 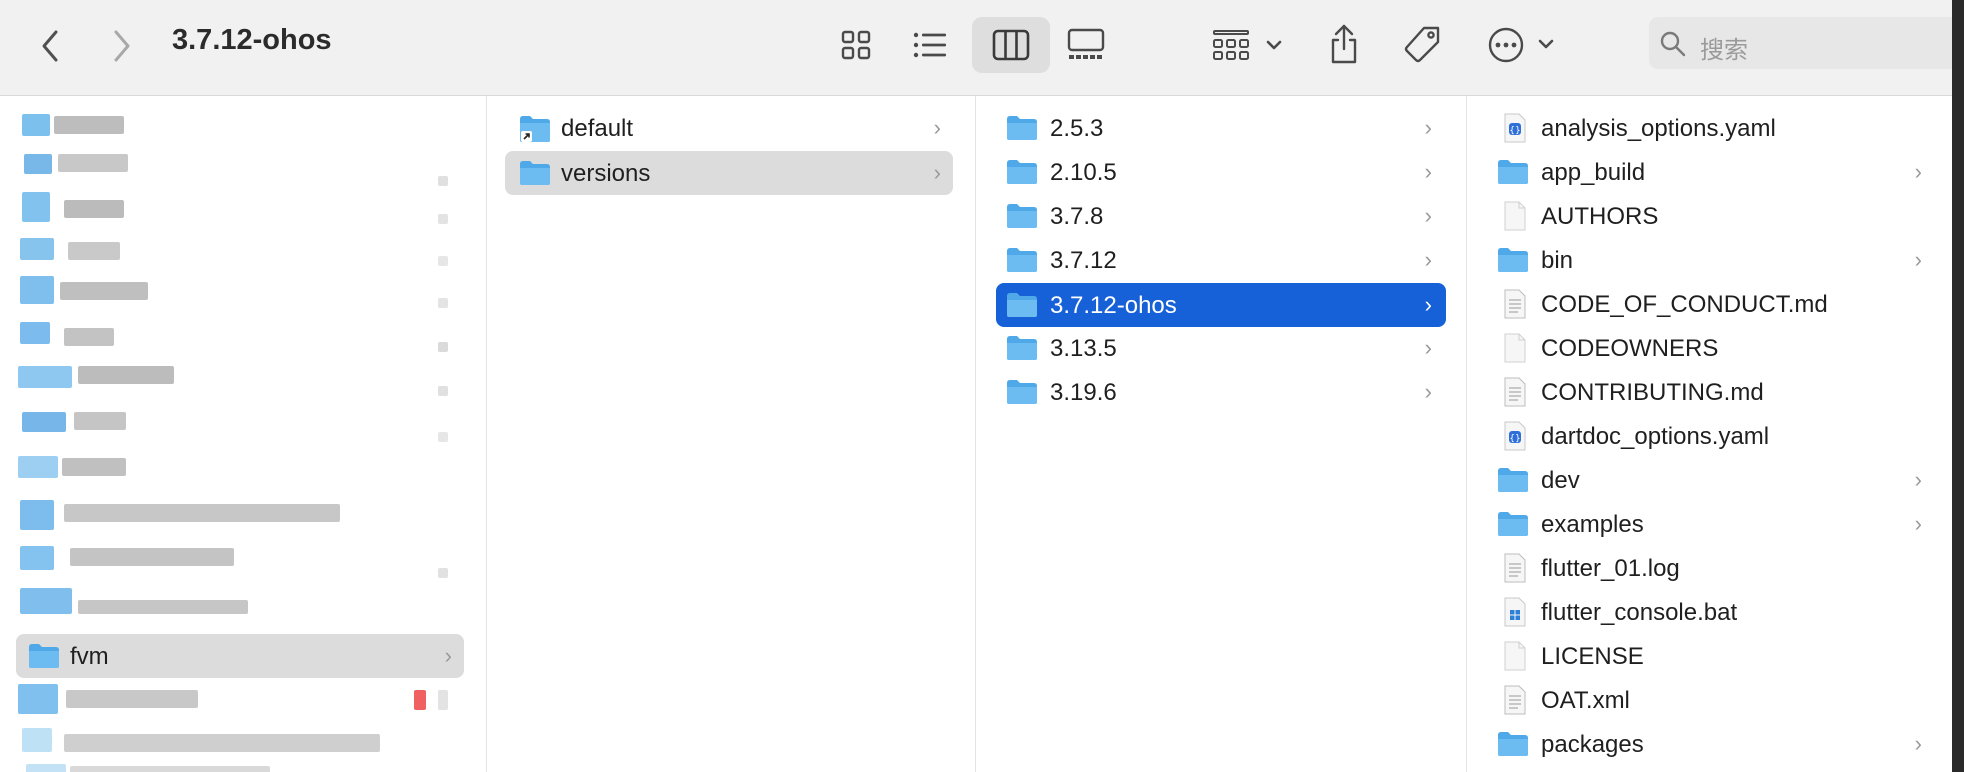 I want to click on column-item-2.5.3: 2.5.3 ›, so click(x=1221, y=128).